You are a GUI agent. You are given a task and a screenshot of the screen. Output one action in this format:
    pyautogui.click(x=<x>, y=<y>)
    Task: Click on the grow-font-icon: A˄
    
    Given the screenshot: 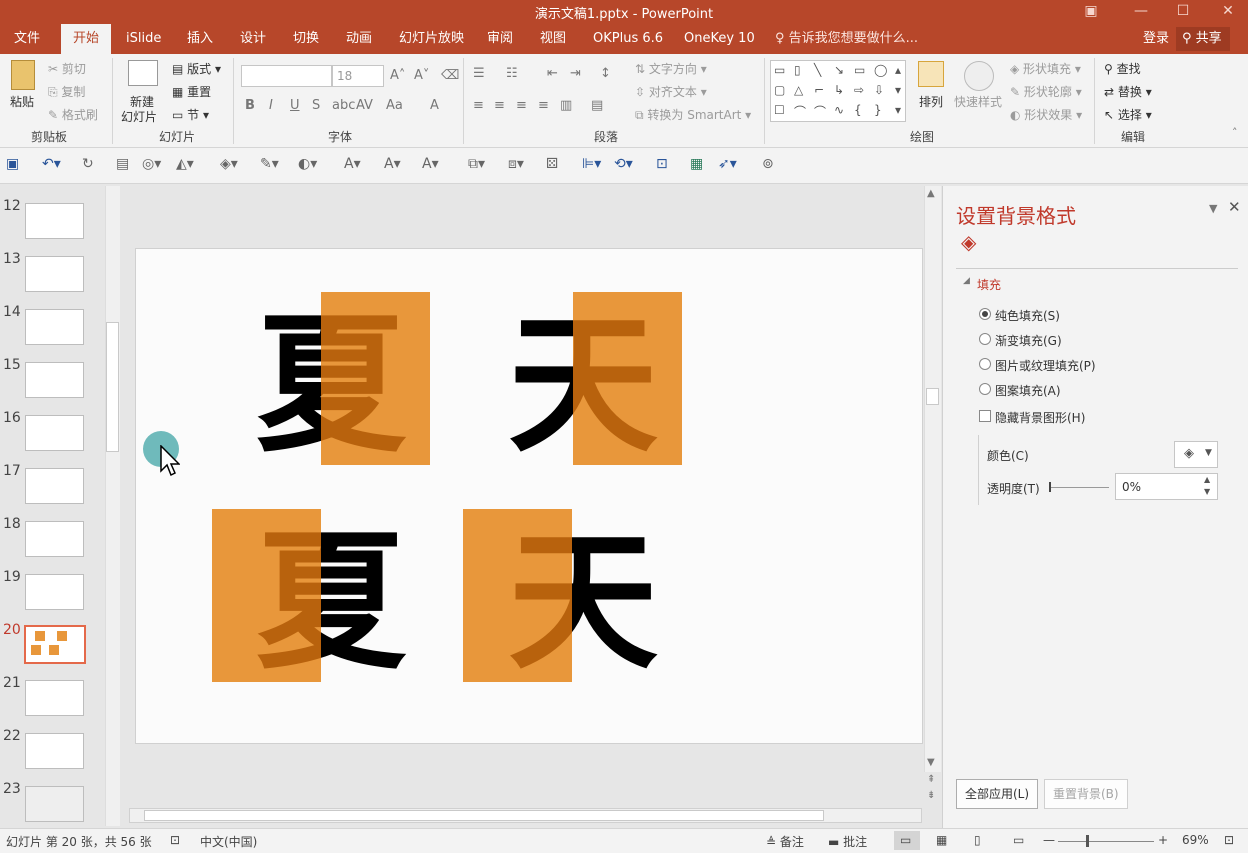 What is the action you would take?
    pyautogui.click(x=397, y=75)
    